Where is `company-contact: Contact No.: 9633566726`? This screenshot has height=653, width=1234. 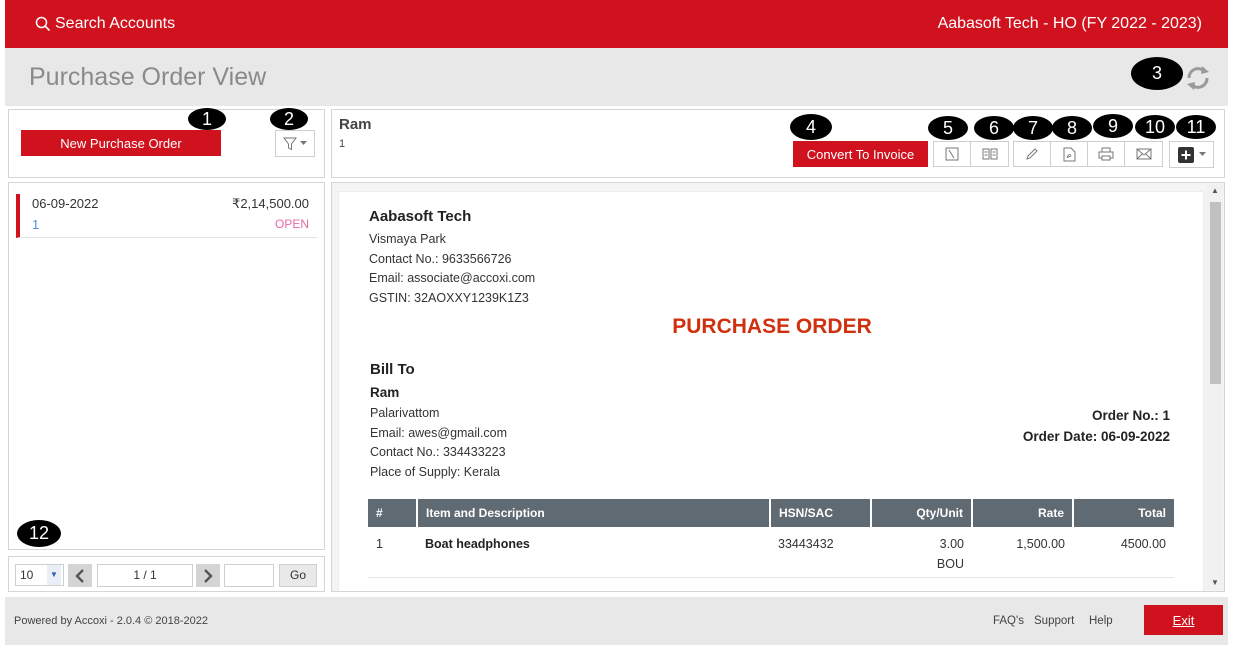
company-contact: Contact No.: 9633566726 is located at coordinates (440, 259).